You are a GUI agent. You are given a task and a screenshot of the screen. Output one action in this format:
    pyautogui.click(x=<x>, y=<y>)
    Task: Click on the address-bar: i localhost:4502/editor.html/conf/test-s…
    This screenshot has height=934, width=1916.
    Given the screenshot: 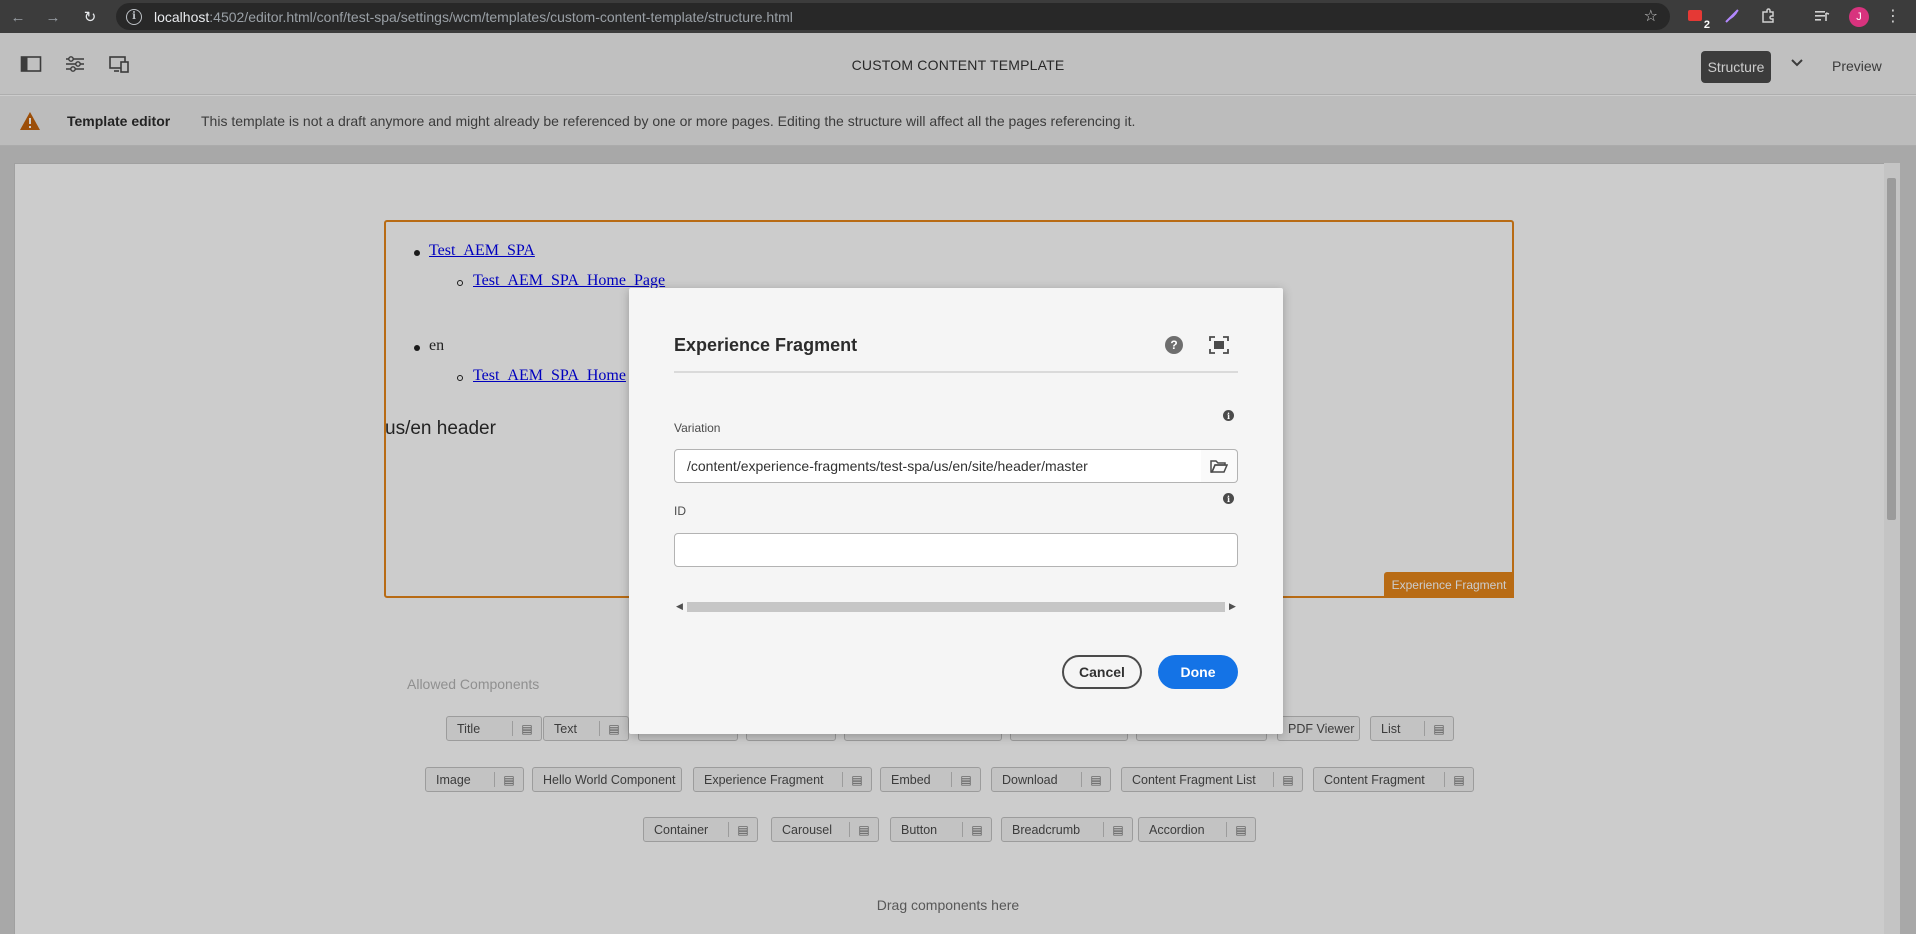 What is the action you would take?
    pyautogui.click(x=893, y=16)
    